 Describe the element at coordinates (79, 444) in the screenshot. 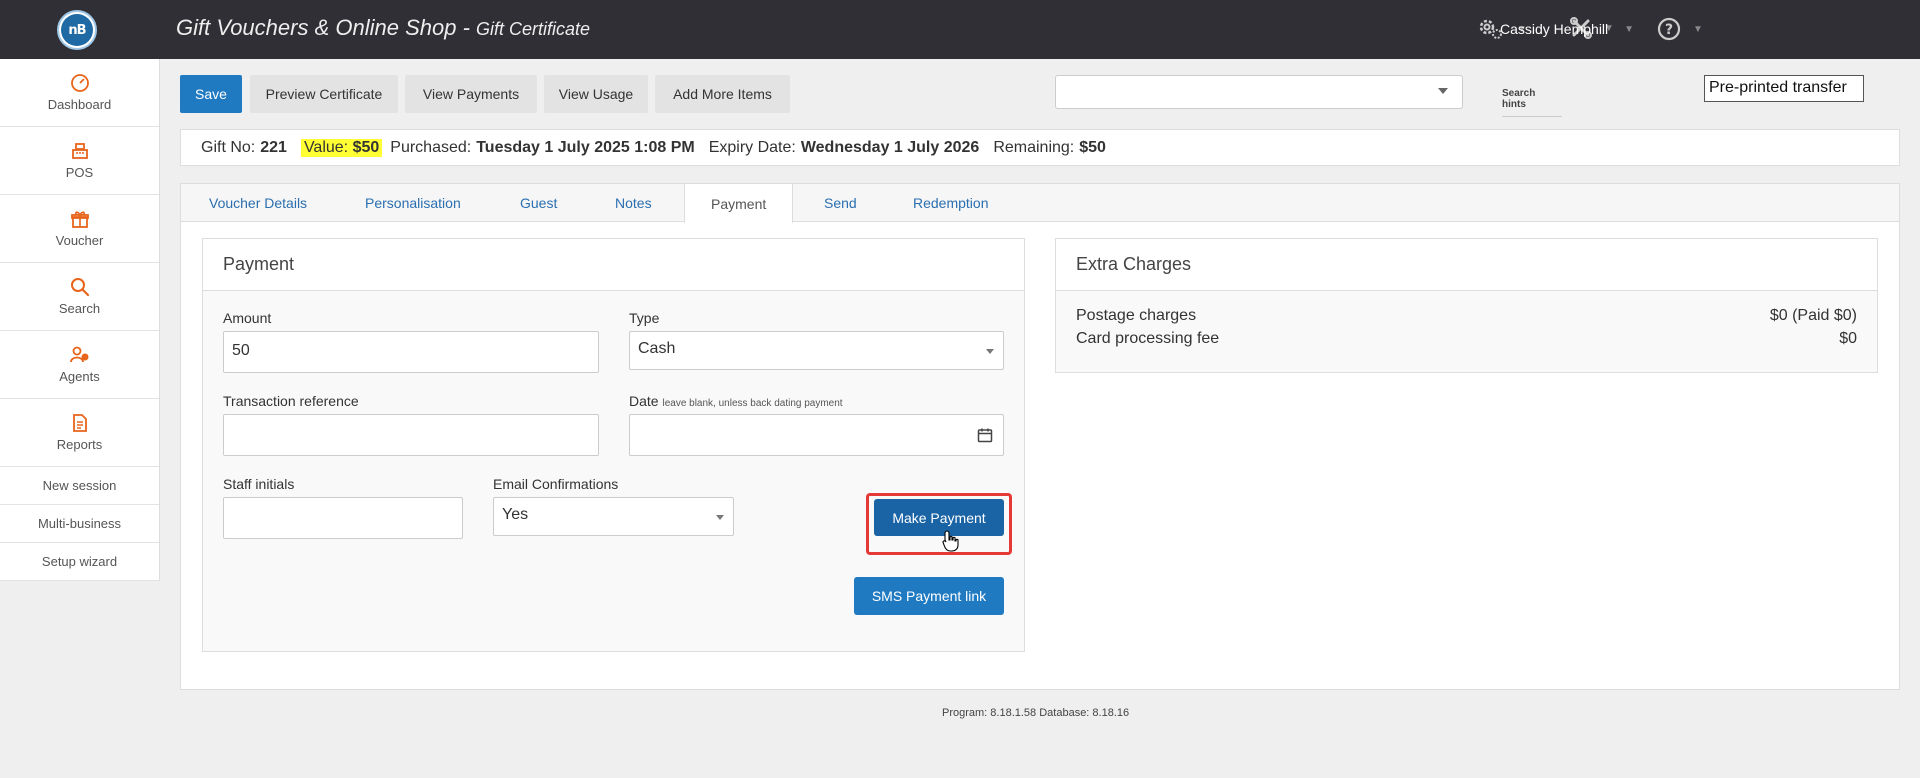

I see `sidebar-item-label: Reports` at that location.